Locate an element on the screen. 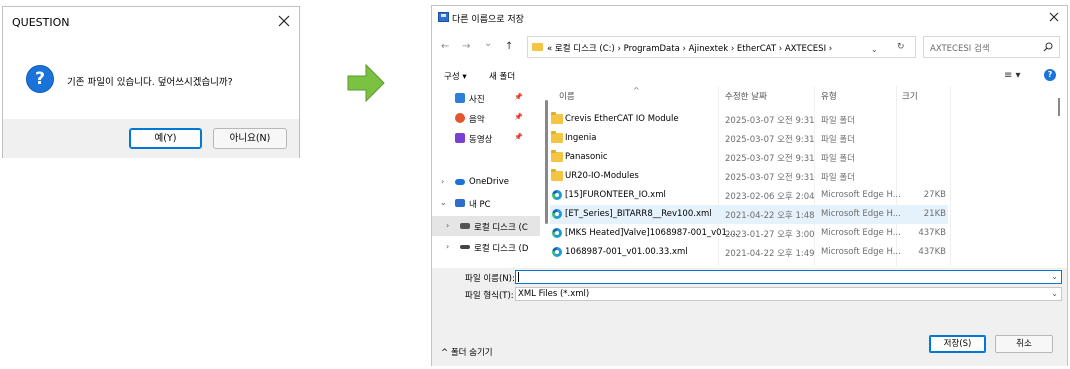 This screenshot has height=369, width=1070. new-folder-button: 새 폴더 is located at coordinates (502, 76).